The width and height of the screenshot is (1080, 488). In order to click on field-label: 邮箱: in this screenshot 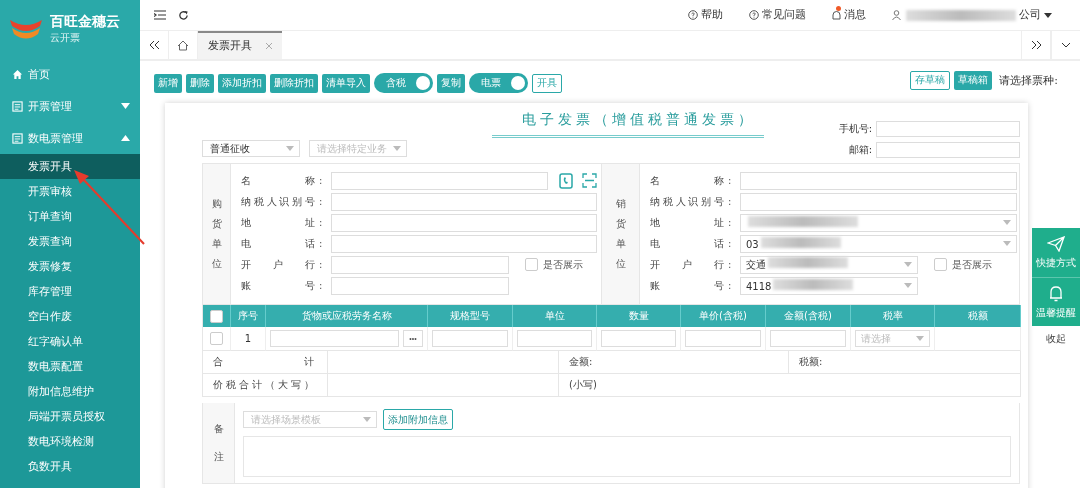, I will do `click(860, 150)`.